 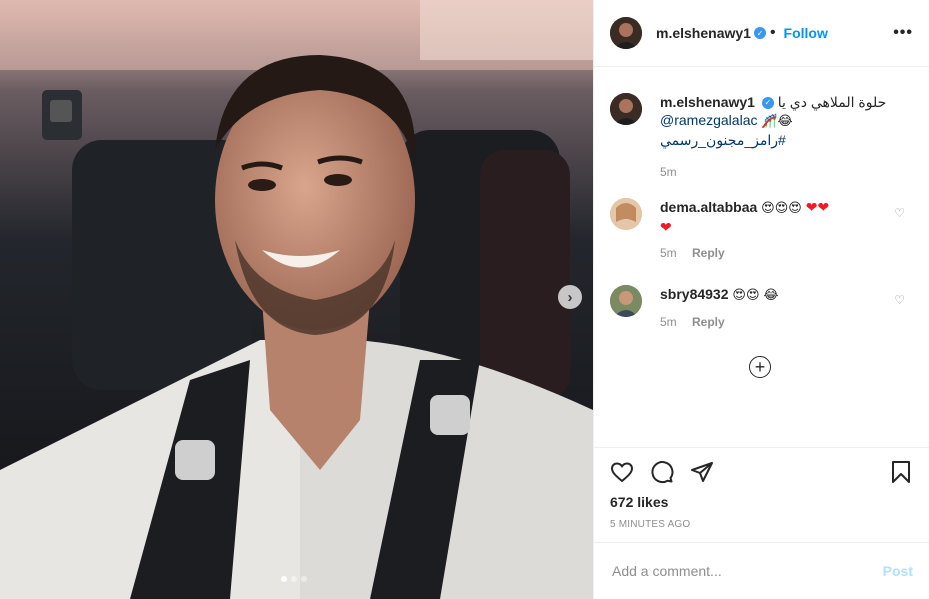 I want to click on post-comment-button: Post, so click(x=898, y=571).